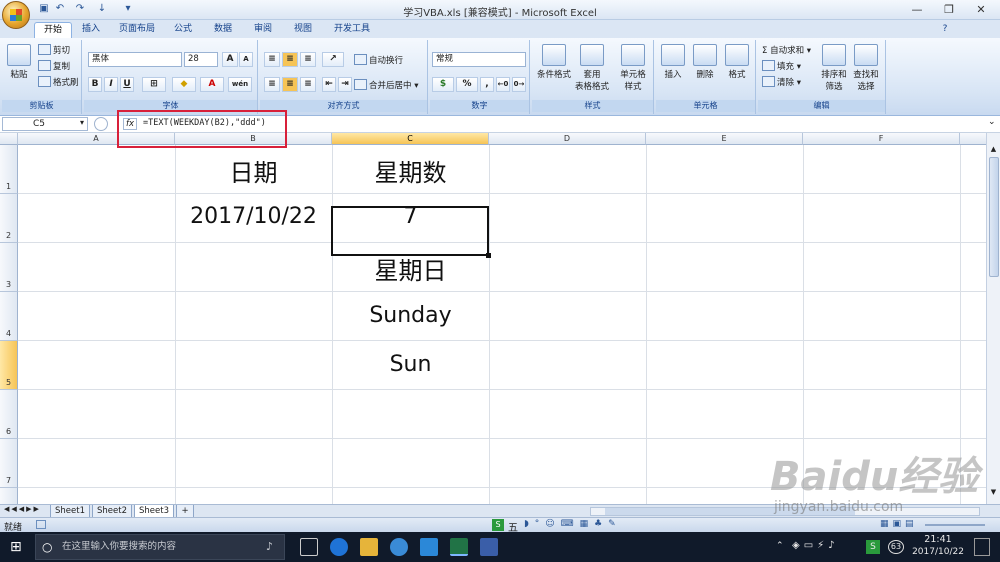  Describe the element at coordinates (554, 62) in the screenshot. I see `conditional-format-button: 条件格式` at that location.